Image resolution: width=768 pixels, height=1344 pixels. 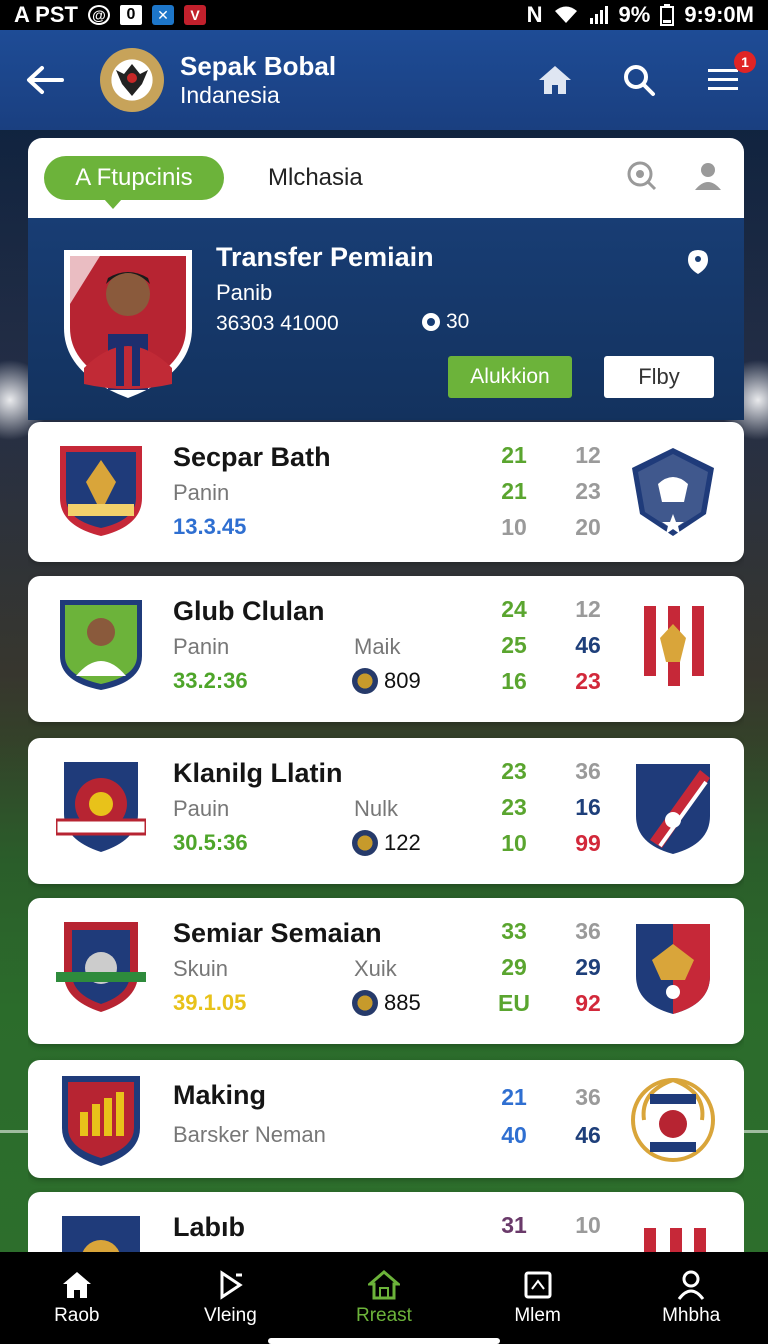 What do you see at coordinates (386, 843) in the screenshot?
I see `club-mid-value: 122` at bounding box center [386, 843].